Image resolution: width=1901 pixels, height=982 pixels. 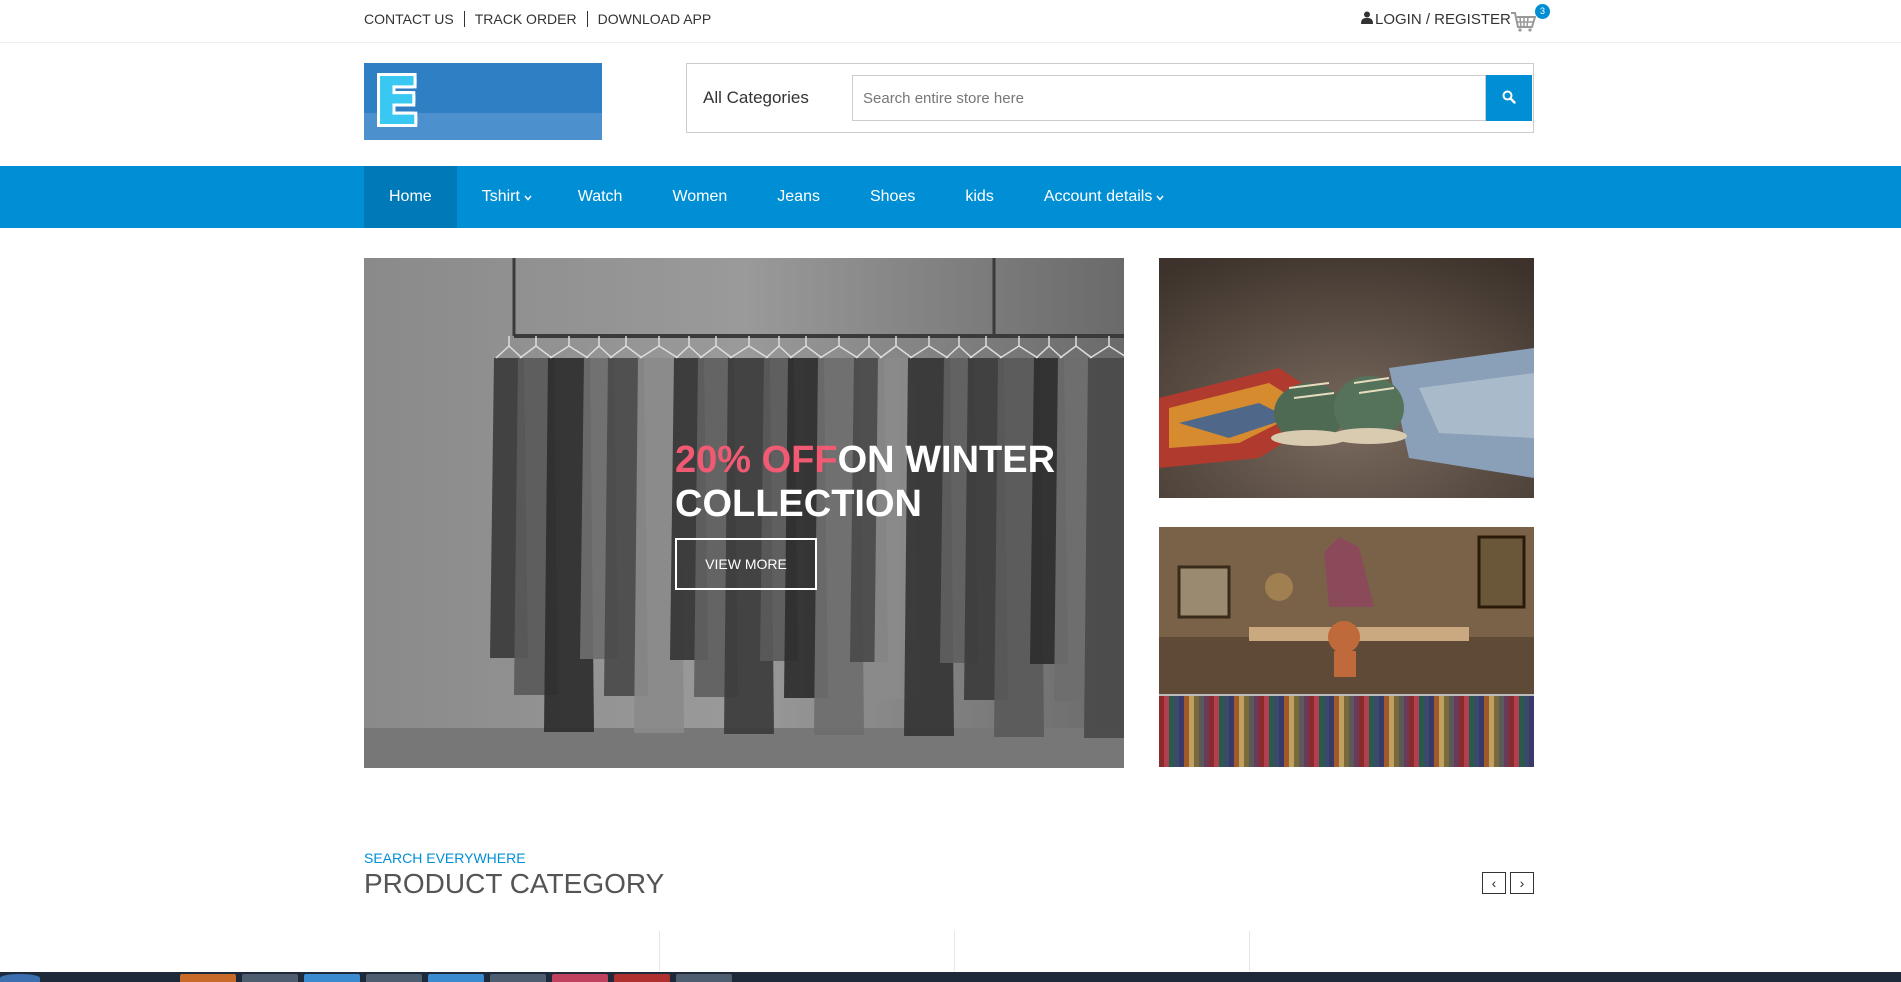 I want to click on nav-shoes: Shoes, so click(x=892, y=197).